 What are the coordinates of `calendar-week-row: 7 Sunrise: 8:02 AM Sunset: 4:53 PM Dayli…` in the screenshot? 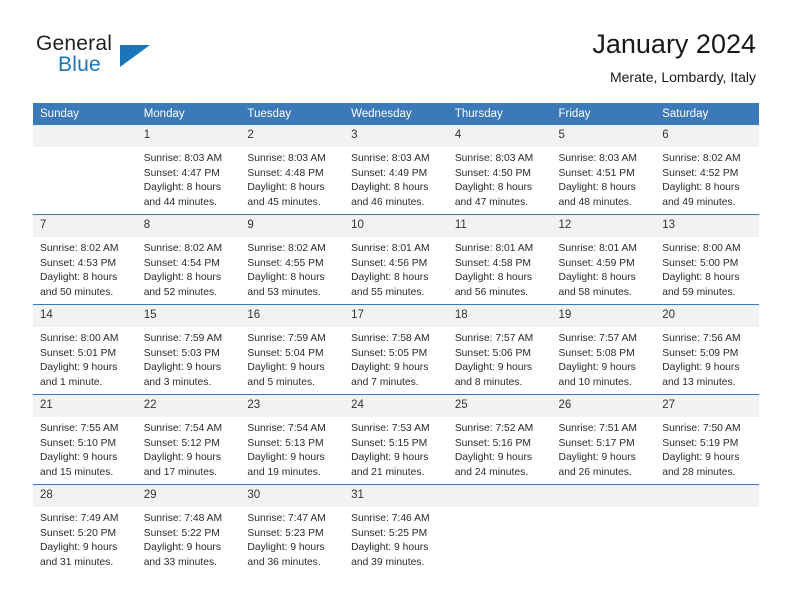 It's located at (396, 259).